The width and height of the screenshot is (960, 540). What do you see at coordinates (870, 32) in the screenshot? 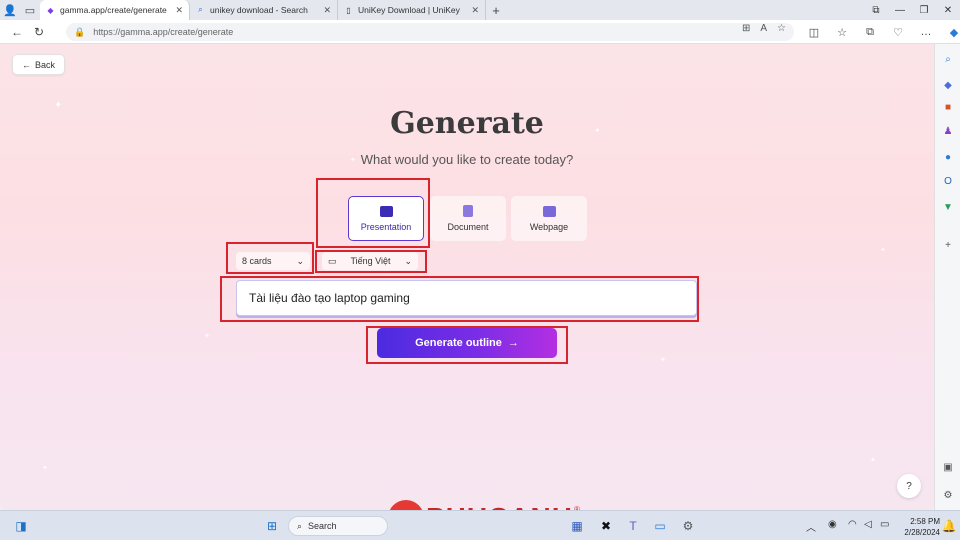
I see `collections-toolbar-icon: ⧉` at bounding box center [870, 32].